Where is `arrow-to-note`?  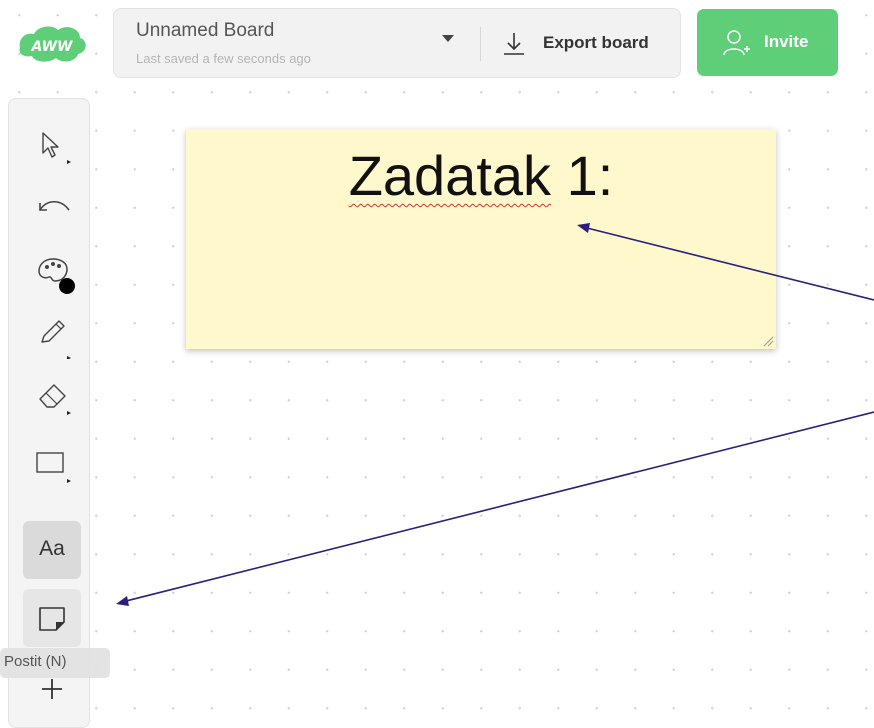
arrow-to-note is located at coordinates (730, 264).